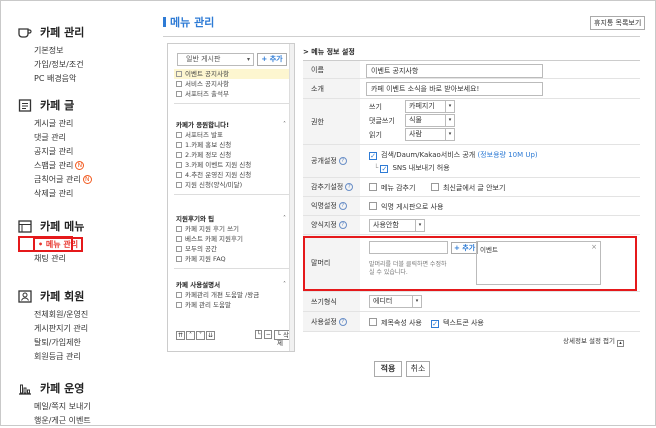 The image size is (656, 428). Describe the element at coordinates (291, 197) in the screenshot. I see `scrollbar` at that location.